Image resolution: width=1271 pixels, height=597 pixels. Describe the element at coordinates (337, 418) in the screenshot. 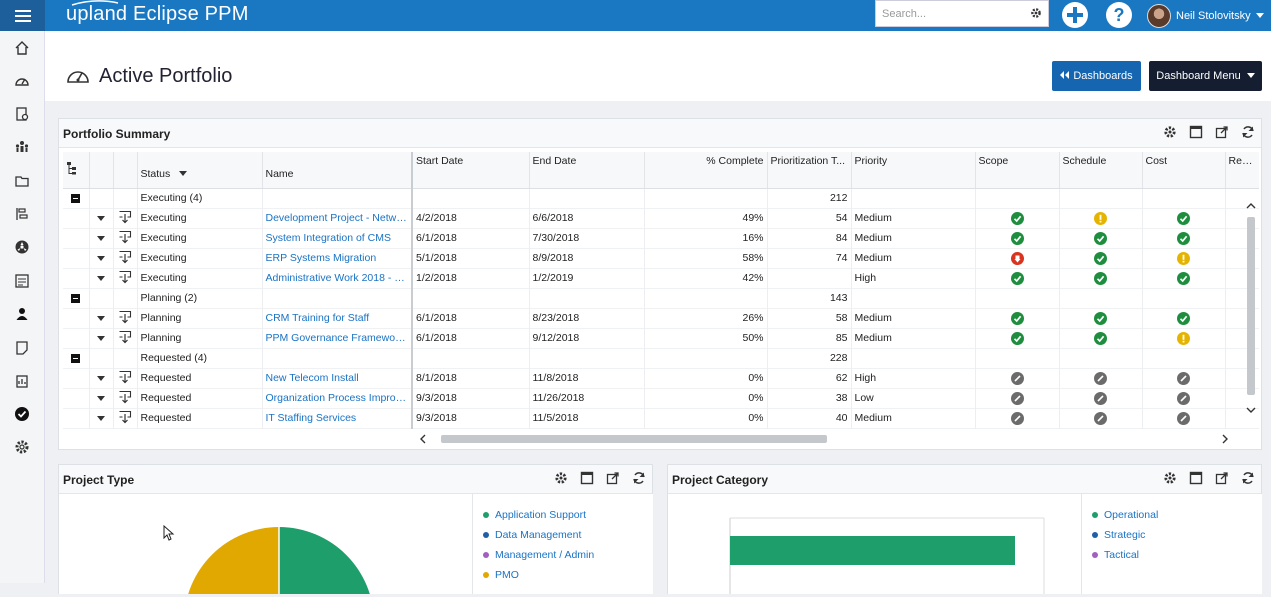

I see `project-name-link: IT Staffing Services` at that location.